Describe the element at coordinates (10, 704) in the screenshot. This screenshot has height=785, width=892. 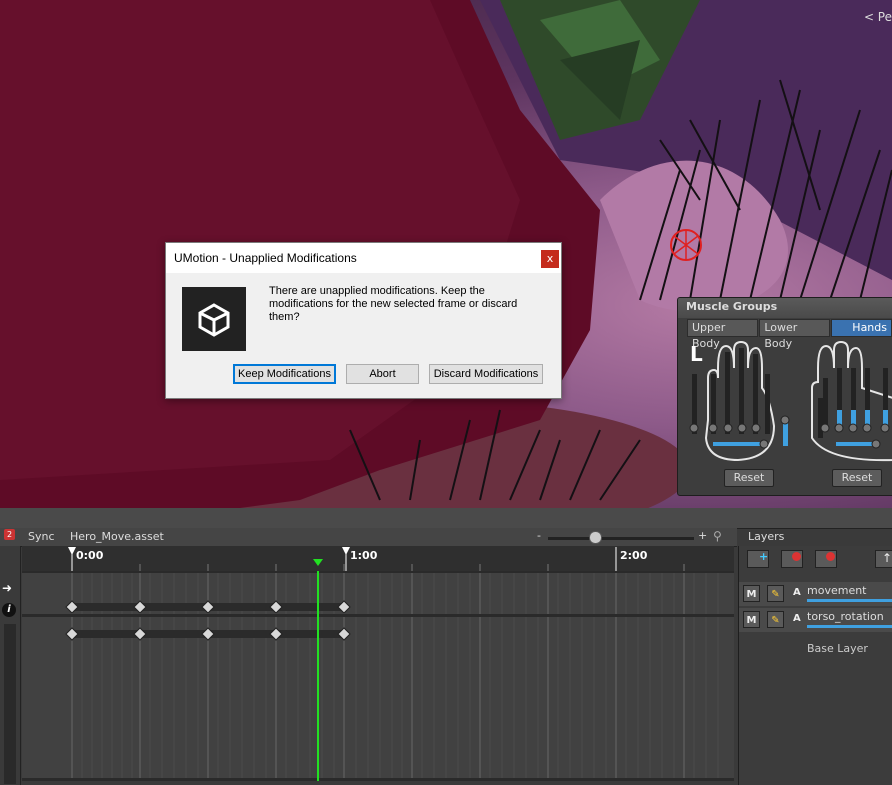
I see `vertical-scrollbar` at that location.